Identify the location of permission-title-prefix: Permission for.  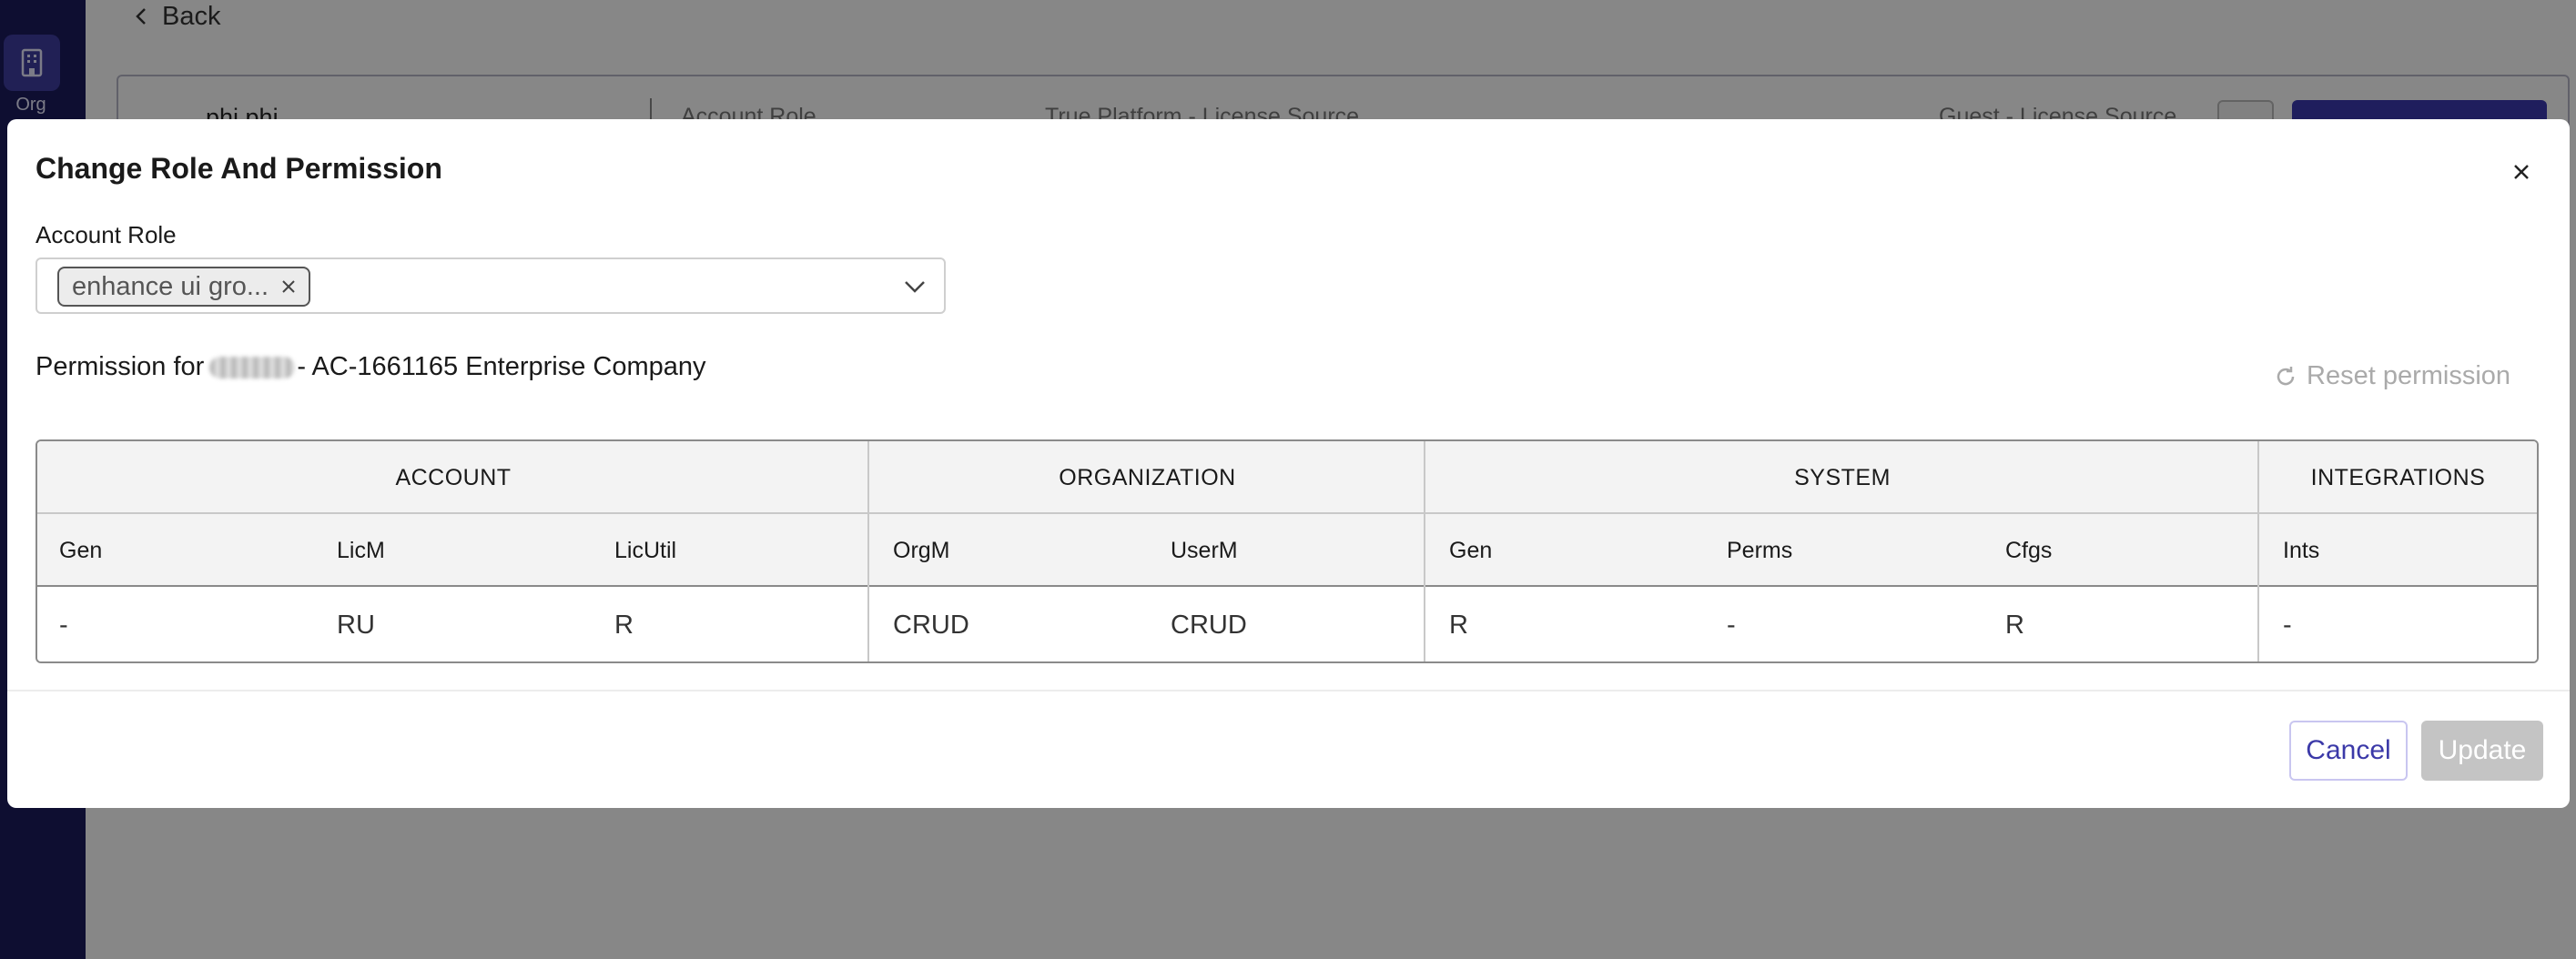
(120, 367).